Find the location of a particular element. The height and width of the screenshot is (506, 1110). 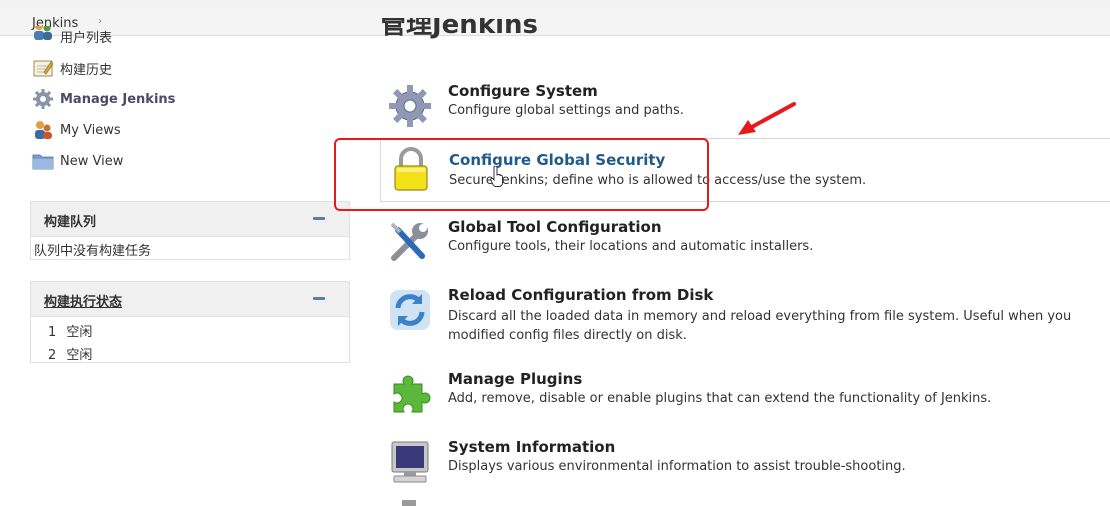

hand-cursor-icon is located at coordinates (496, 176).